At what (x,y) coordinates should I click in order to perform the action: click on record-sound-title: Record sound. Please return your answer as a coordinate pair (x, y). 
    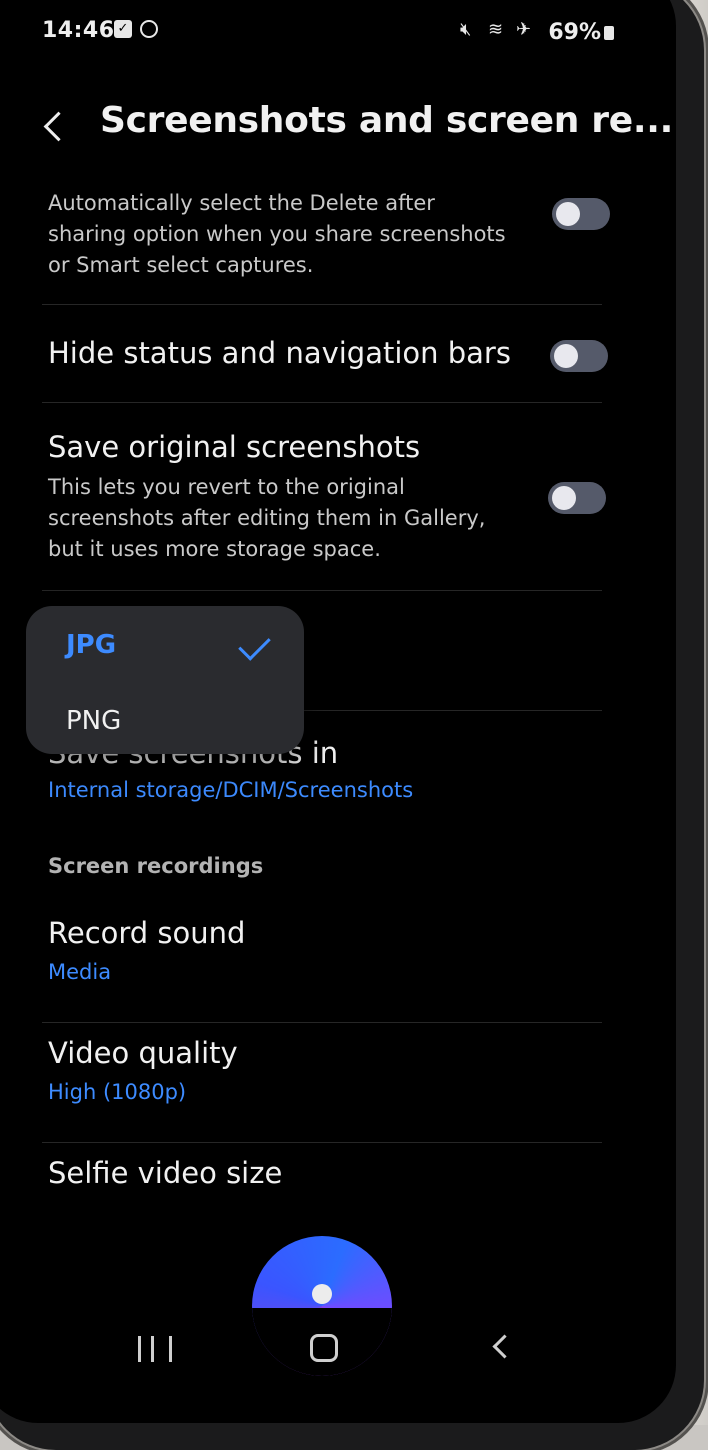
    Looking at the image, I should click on (147, 933).